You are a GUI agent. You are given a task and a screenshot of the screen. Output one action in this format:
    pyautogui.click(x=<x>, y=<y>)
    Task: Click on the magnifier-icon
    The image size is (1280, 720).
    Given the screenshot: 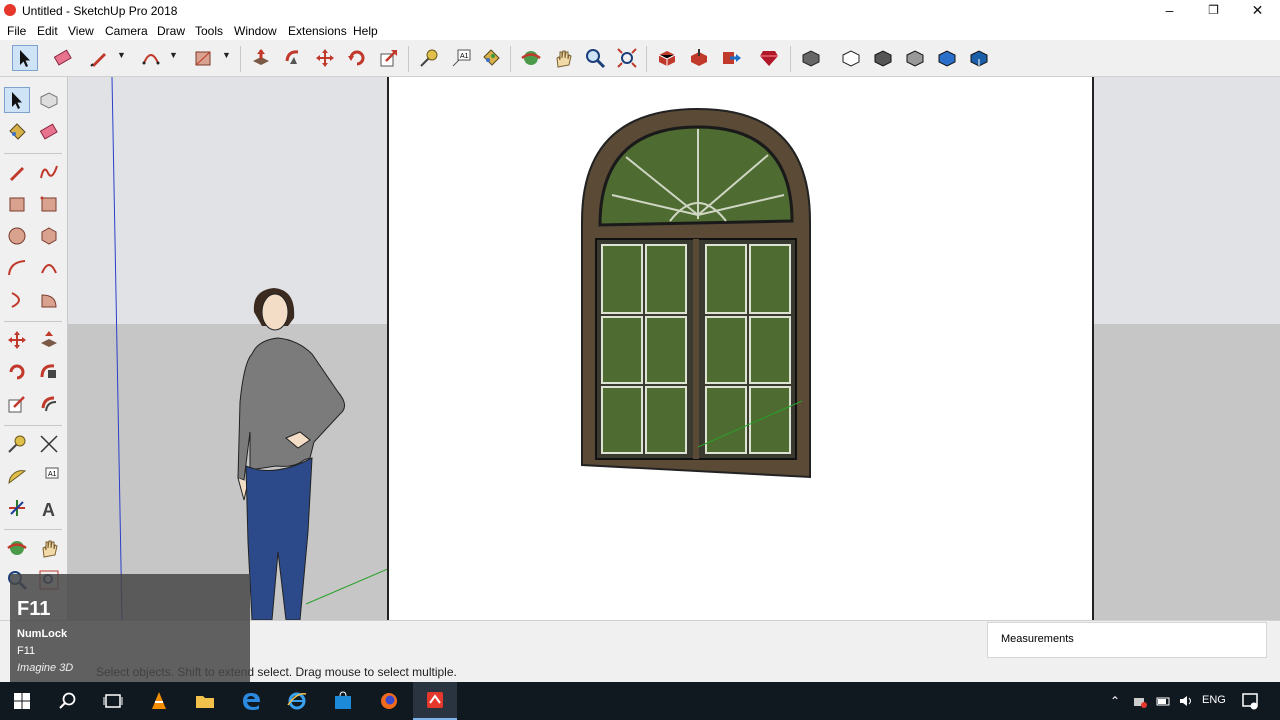 What is the action you would take?
    pyautogui.click(x=596, y=59)
    